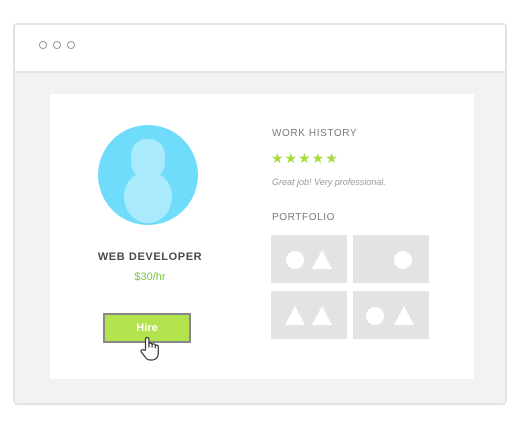 This screenshot has width=529, height=432. Describe the element at coordinates (150, 257) in the screenshot. I see `job-title: WEB DEVELOPER` at that location.